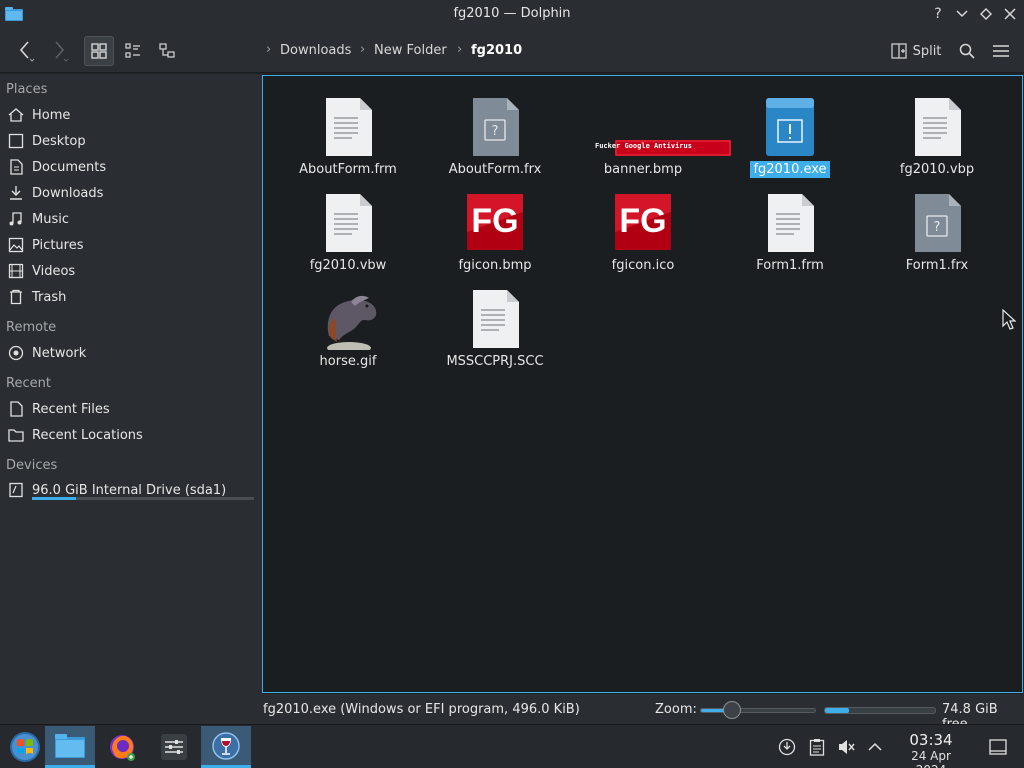  Describe the element at coordinates (938, 14) in the screenshot. I see `help-button: ?` at that location.